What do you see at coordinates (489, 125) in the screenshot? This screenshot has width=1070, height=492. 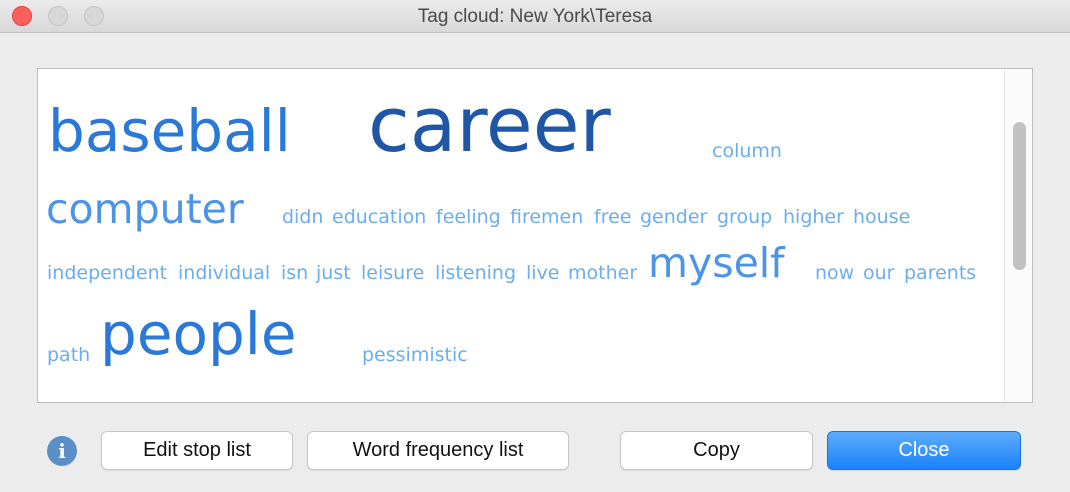 I see `tag-word: career` at bounding box center [489, 125].